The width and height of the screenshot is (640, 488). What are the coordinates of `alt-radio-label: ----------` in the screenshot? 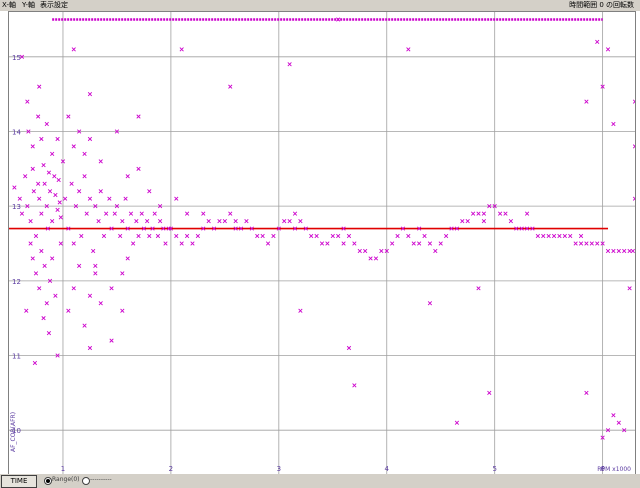 It's located at (101, 479).